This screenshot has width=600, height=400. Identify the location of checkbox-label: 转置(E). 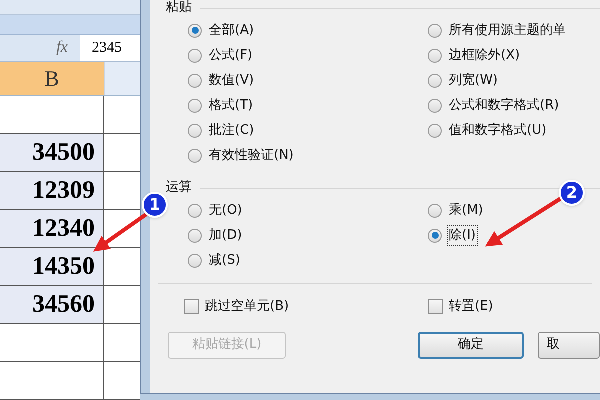
(471, 307).